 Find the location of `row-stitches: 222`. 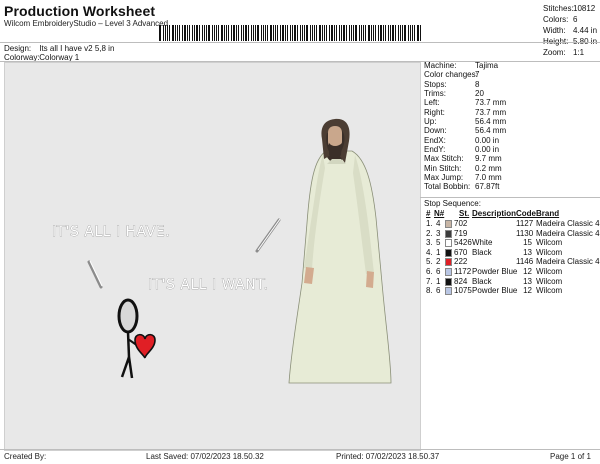

row-stitches: 222 is located at coordinates (461, 262).